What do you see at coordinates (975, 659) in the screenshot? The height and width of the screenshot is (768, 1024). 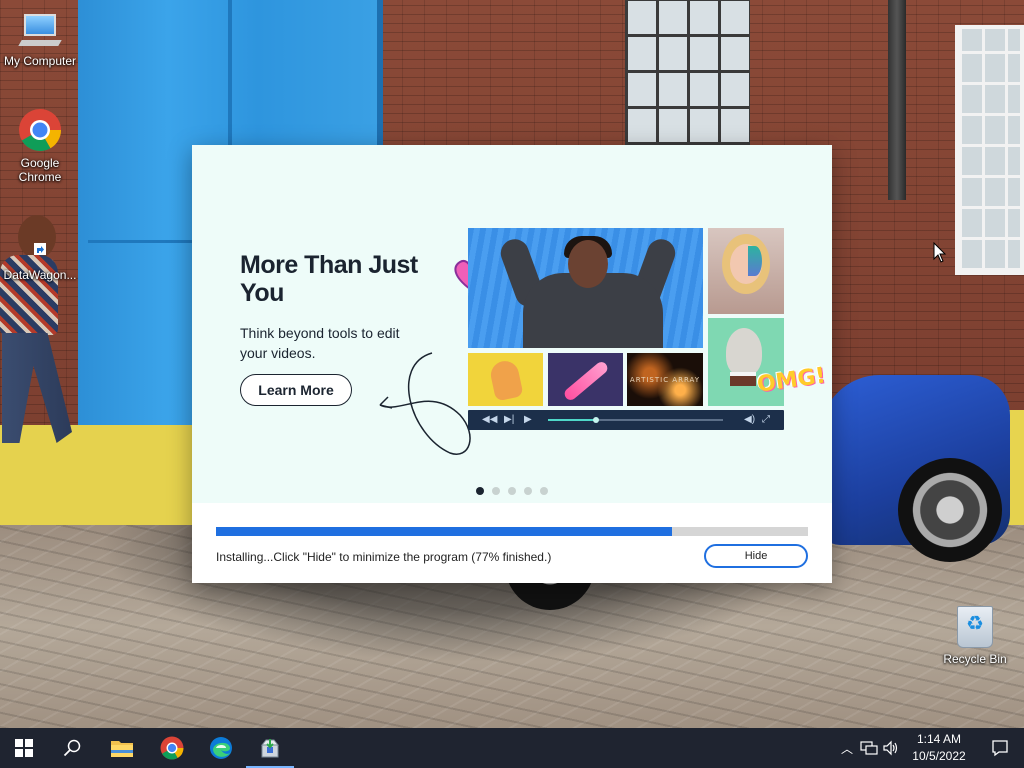 I see `desktop-icon-label: Recycle Bin` at bounding box center [975, 659].